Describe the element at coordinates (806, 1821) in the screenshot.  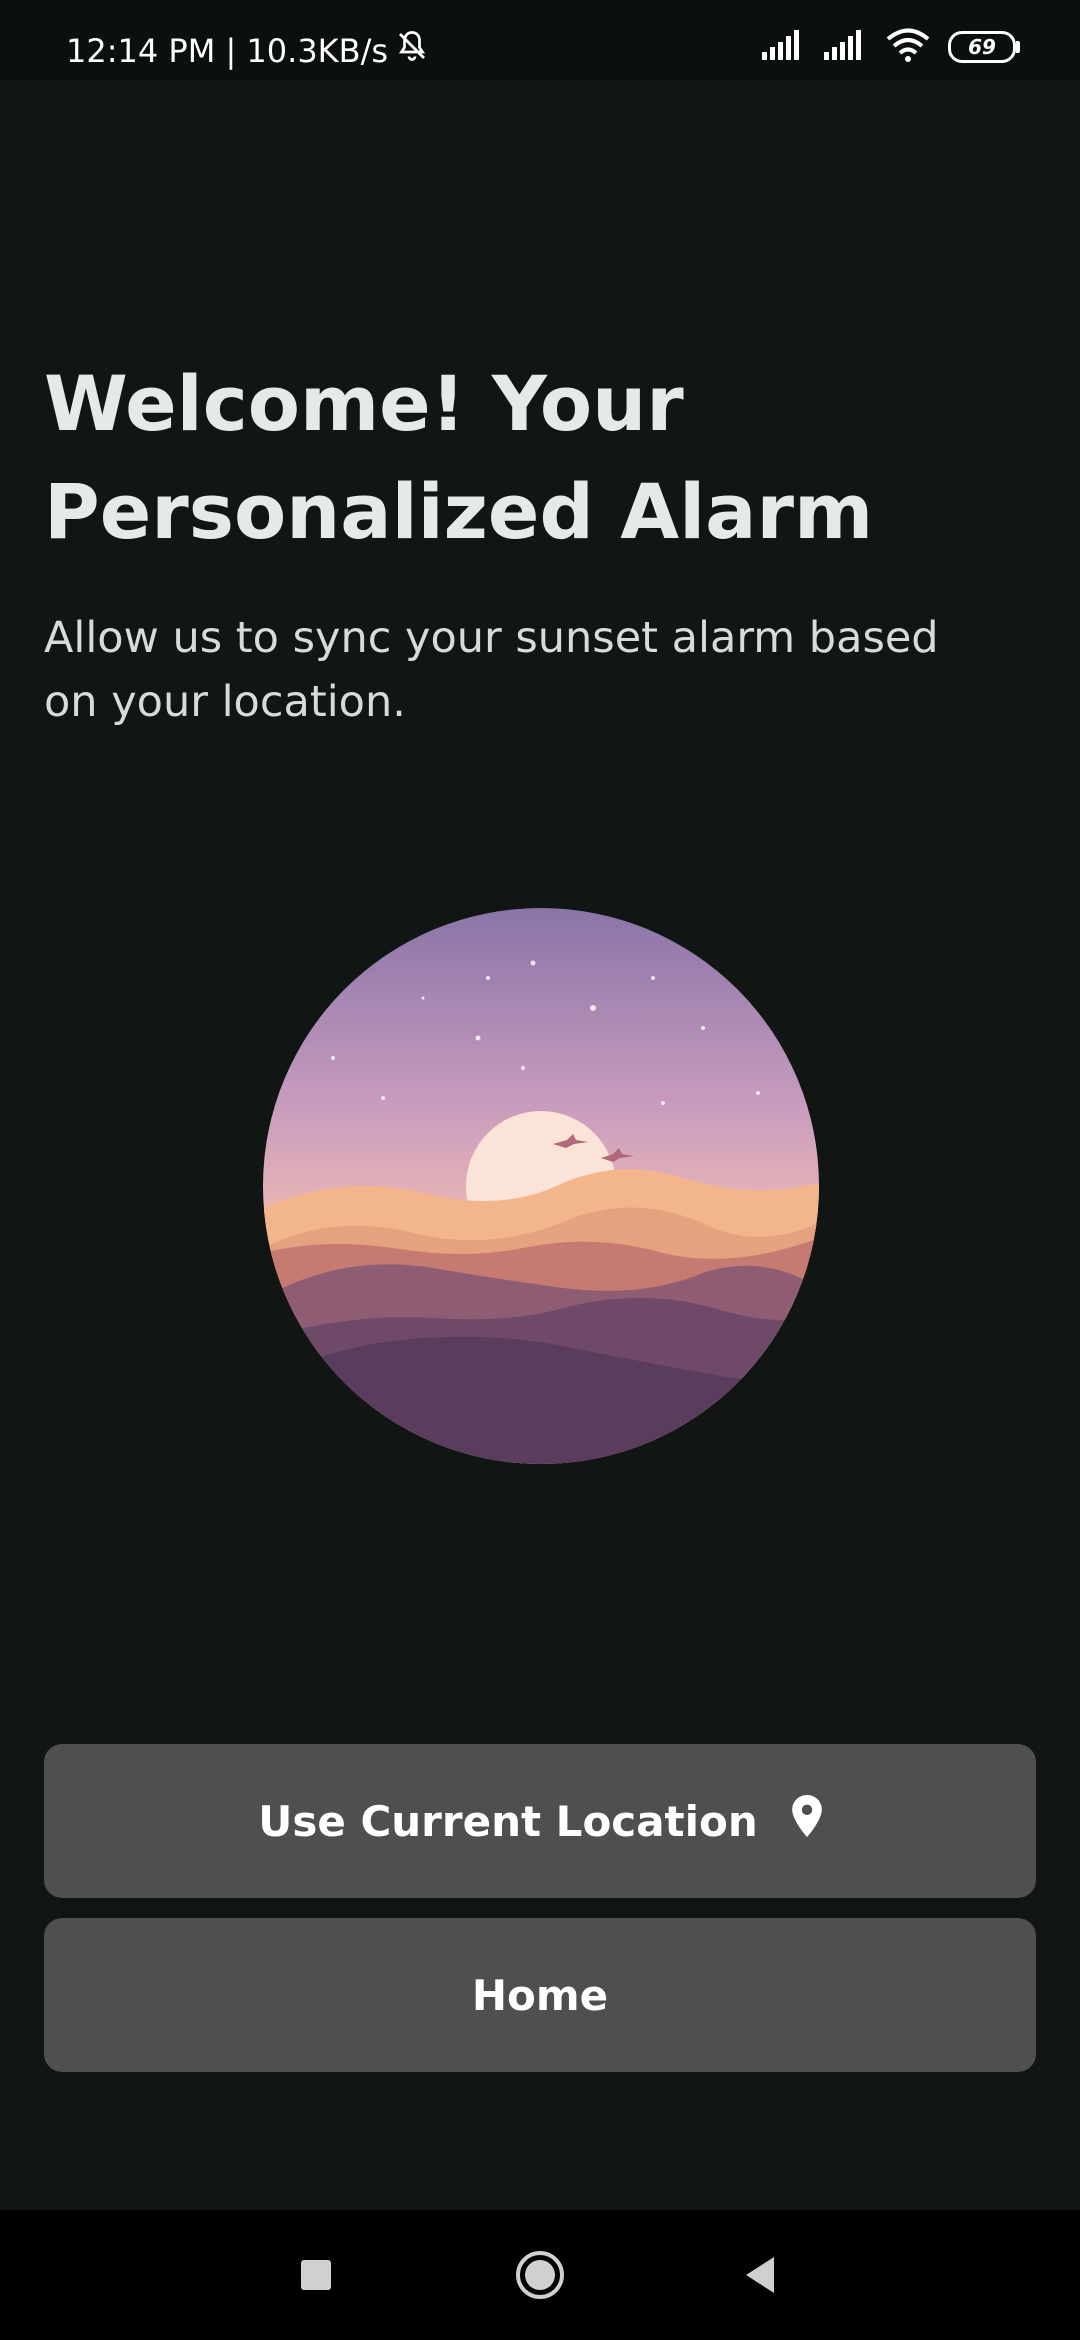
I see `location-pin-icon` at that location.